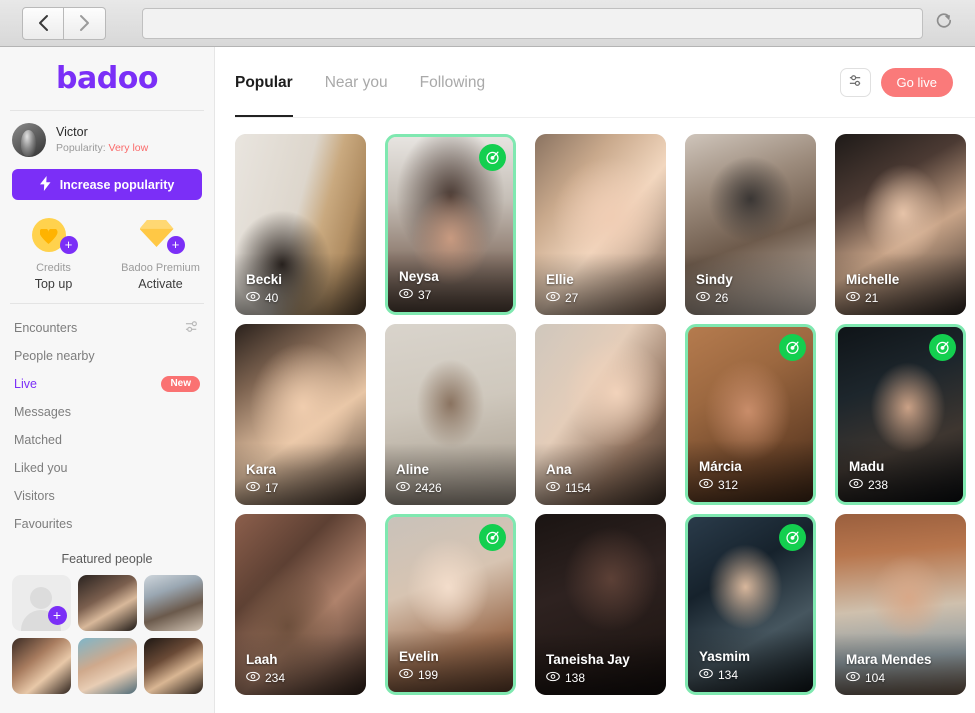  Describe the element at coordinates (54, 236) in the screenshot. I see `coin-heart-icon: +` at that location.